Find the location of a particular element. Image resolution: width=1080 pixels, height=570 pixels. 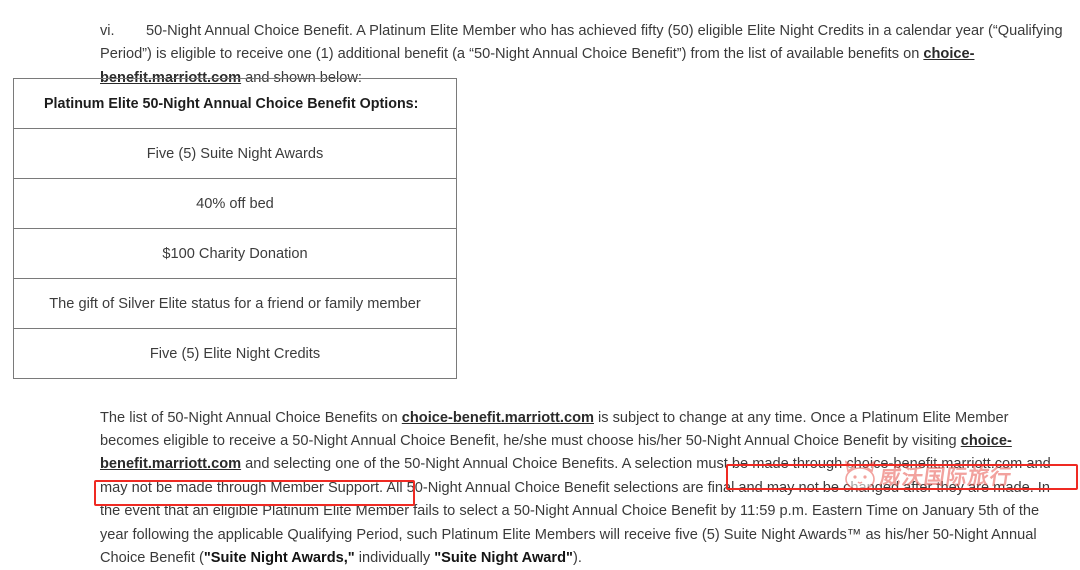

table-row: Five (5) Suite Night Awards is located at coordinates (235, 153).